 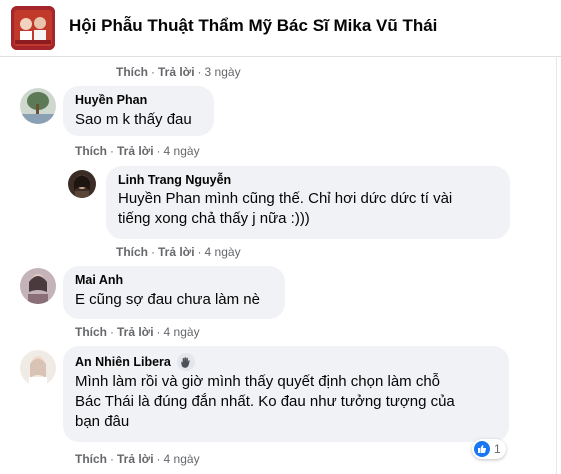 What do you see at coordinates (223, 72) in the screenshot?
I see `timestamp: 3 ngày` at bounding box center [223, 72].